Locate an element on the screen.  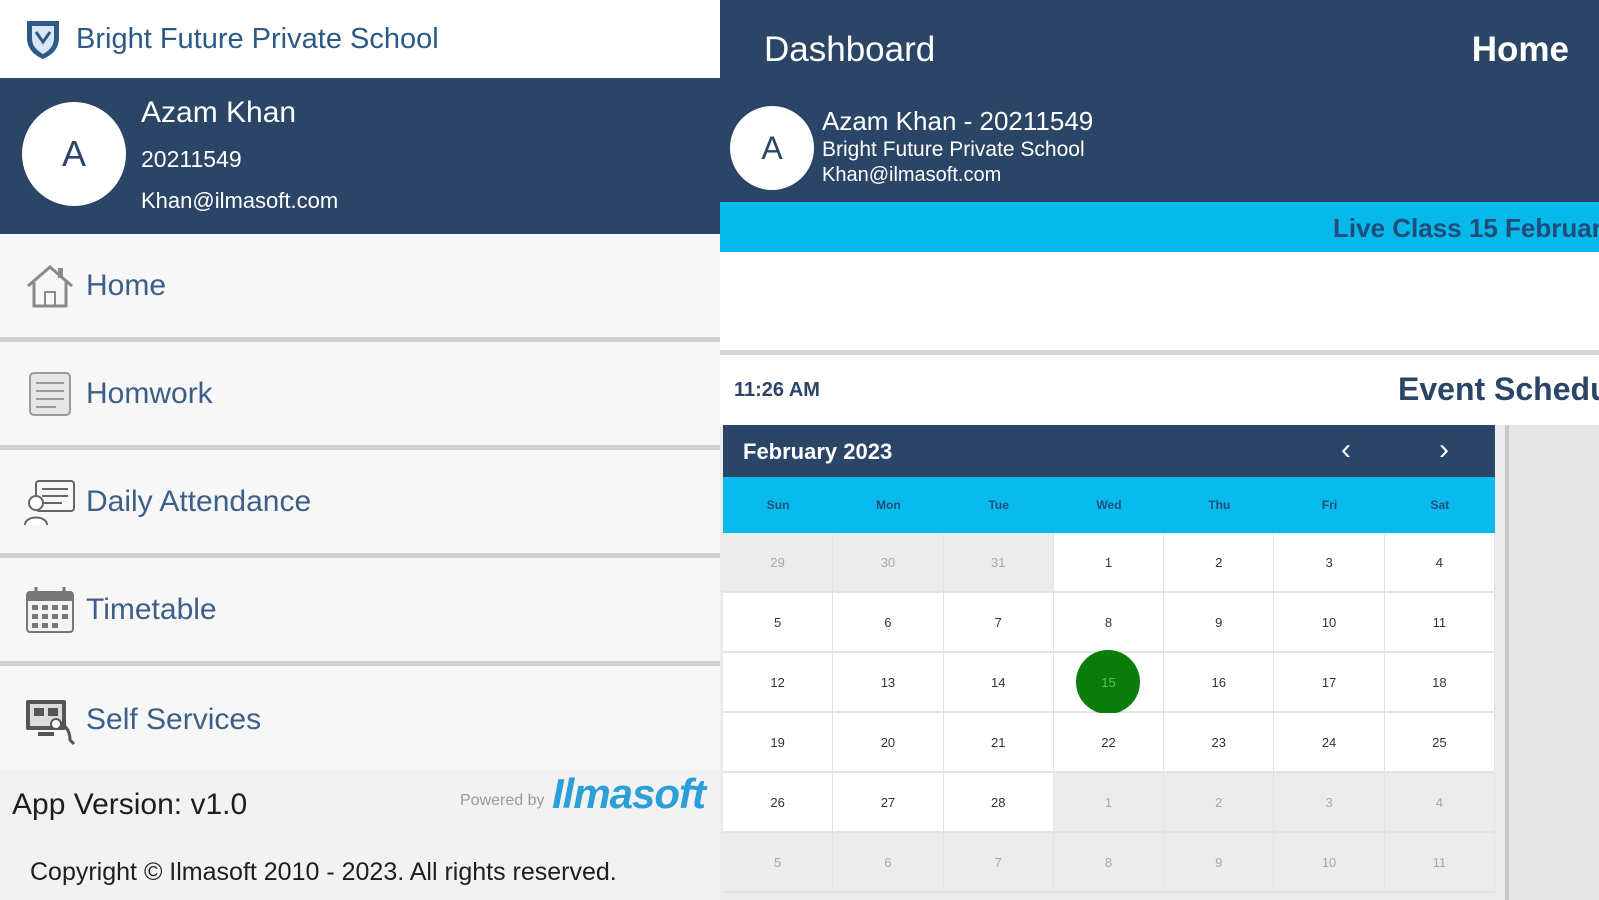
calendar-day: 30 is located at coordinates (888, 563).